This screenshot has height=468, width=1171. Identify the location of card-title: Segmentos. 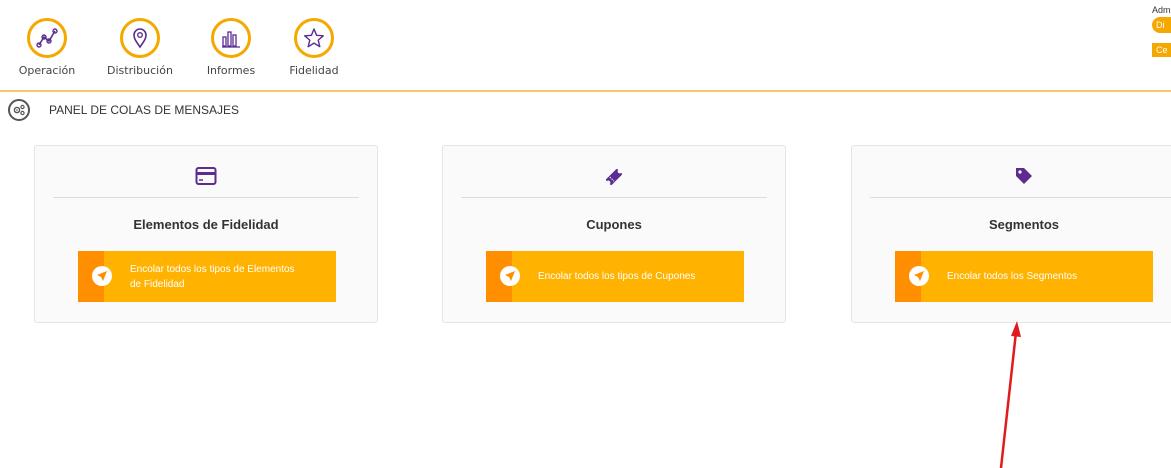
(1024, 224).